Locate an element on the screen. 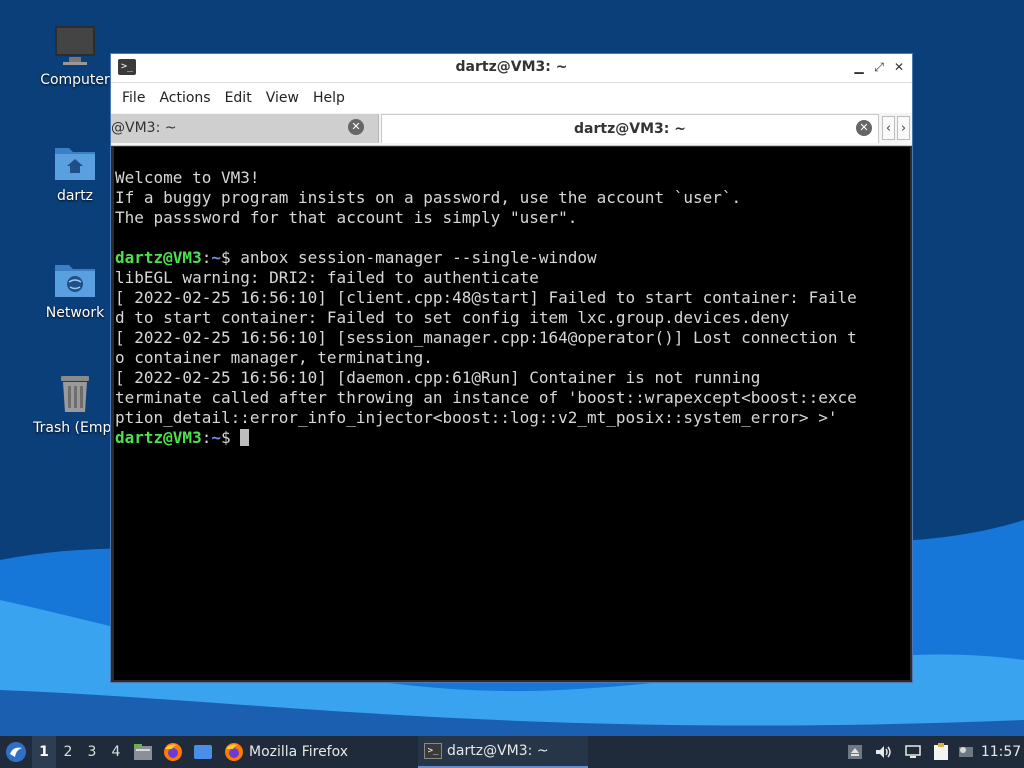  clipboard-icon is located at coordinates (941, 751).